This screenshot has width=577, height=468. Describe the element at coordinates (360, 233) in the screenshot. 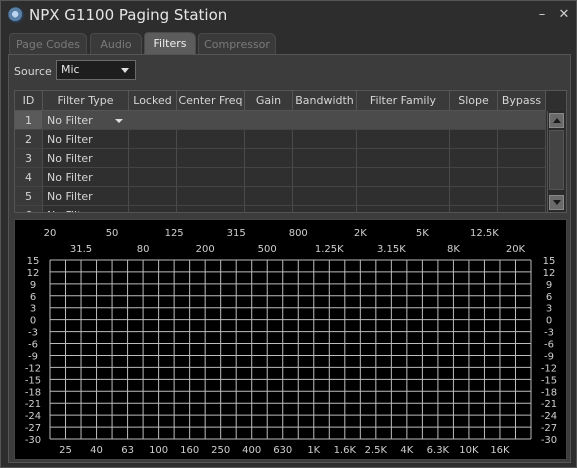

I see `freq-label-top: 2K` at that location.